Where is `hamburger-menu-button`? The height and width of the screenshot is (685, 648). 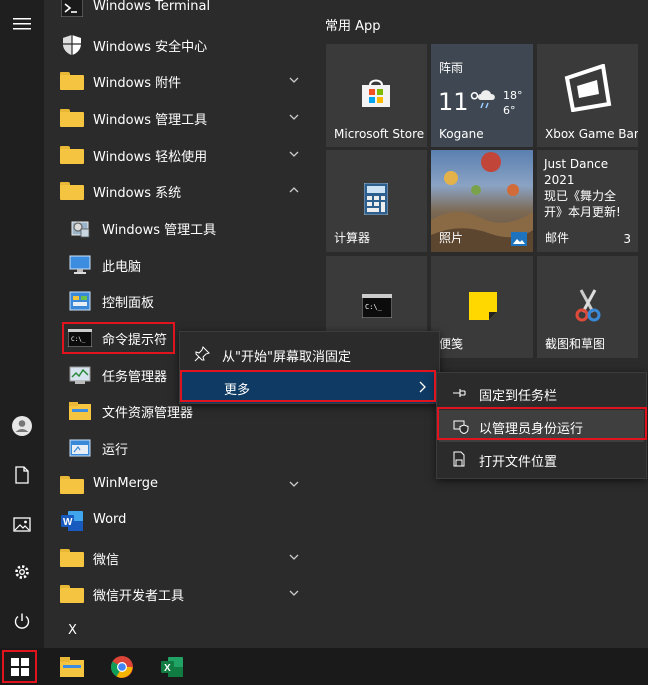
hamburger-menu-button is located at coordinates (22, 24).